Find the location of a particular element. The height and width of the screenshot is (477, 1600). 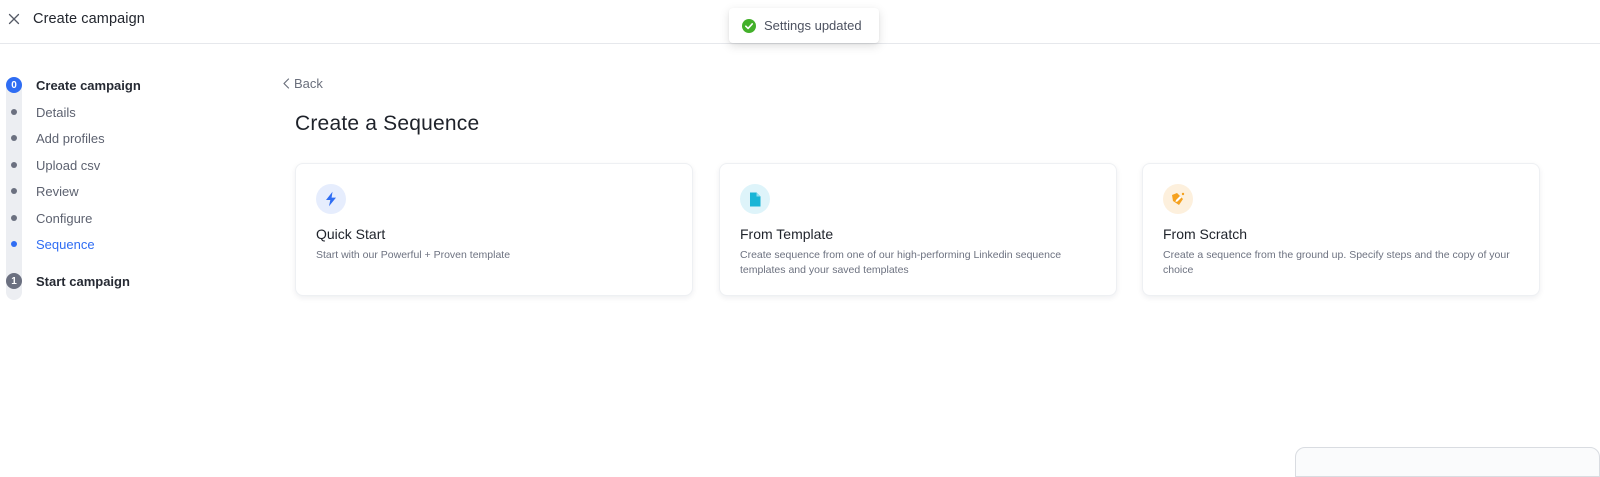

toast-notification: Settings updated is located at coordinates (804, 25).